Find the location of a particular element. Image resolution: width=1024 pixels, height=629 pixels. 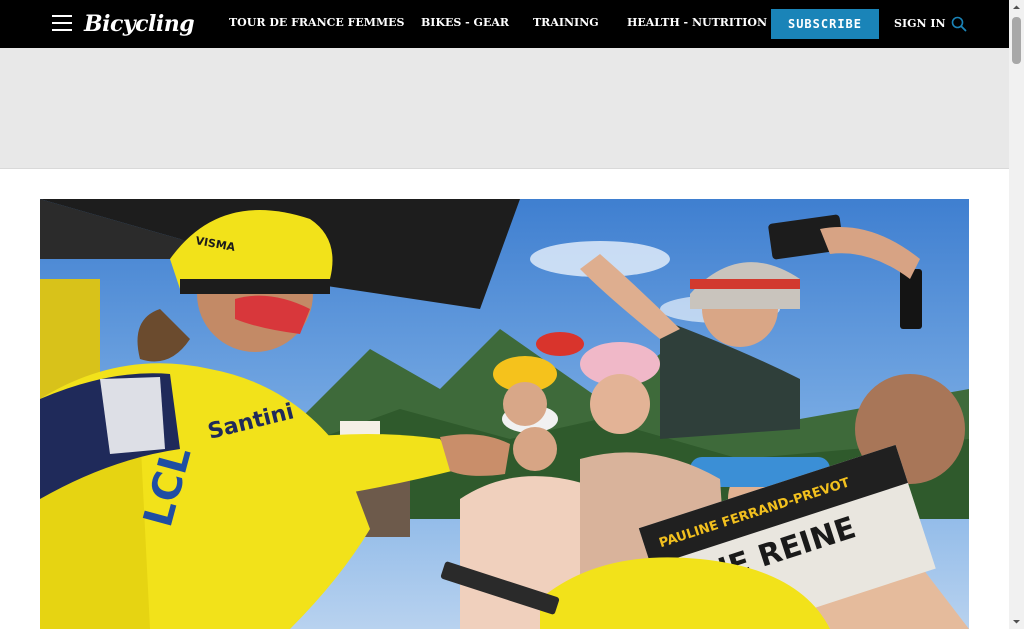

hamburger-menu-button is located at coordinates (62, 23).